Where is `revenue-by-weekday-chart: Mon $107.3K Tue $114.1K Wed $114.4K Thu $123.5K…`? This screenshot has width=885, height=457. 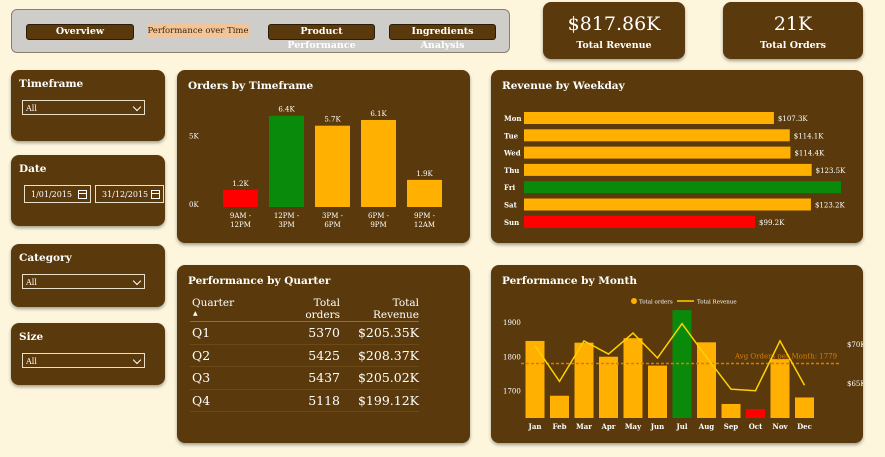
revenue-by-weekday-chart: Mon $107.3K Tue $114.1K Wed $114.4K Thu $123.5K… is located at coordinates (674, 170).